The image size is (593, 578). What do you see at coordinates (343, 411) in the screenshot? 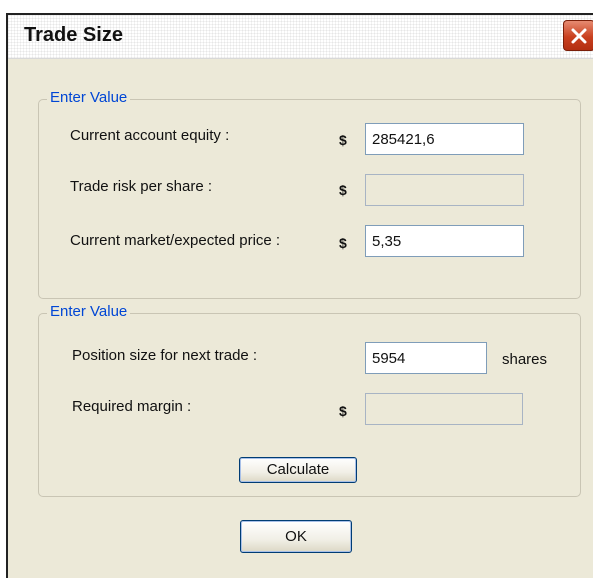
I see `margin-currency: $` at bounding box center [343, 411].